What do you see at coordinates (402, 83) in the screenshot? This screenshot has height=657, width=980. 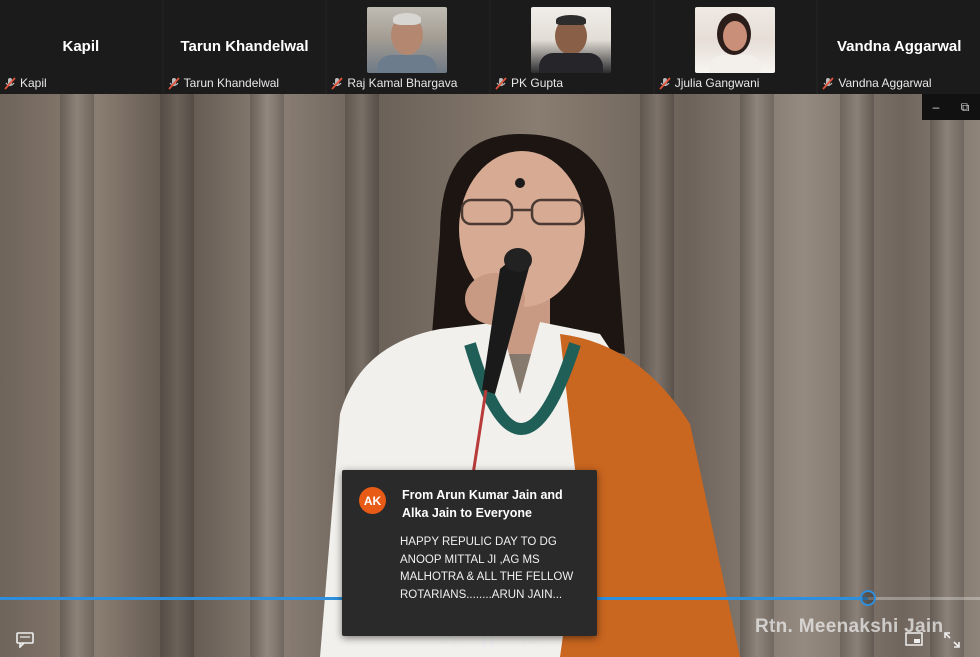 I see `participant-name: Raj Kamal Bhargava` at bounding box center [402, 83].